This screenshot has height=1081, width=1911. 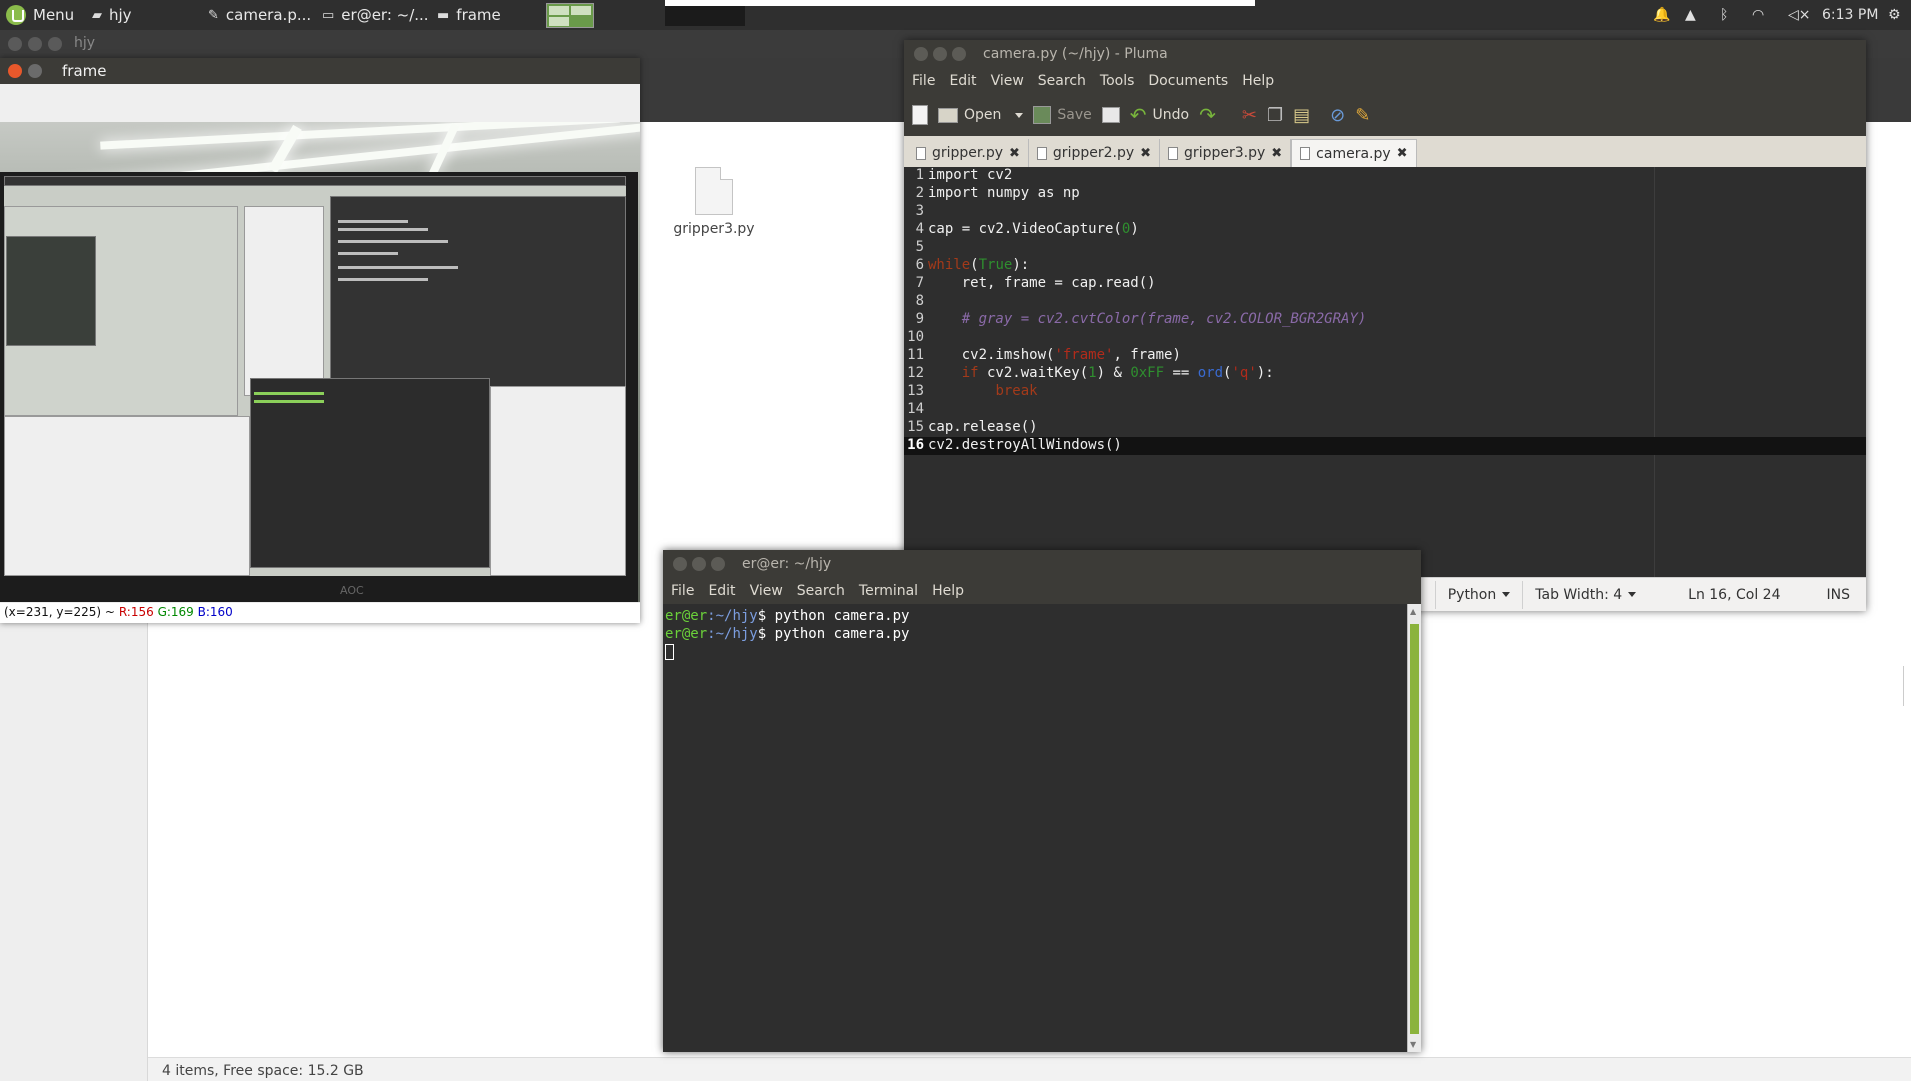 What do you see at coordinates (714, 202) in the screenshot?
I see `file-item: gripper3.py` at bounding box center [714, 202].